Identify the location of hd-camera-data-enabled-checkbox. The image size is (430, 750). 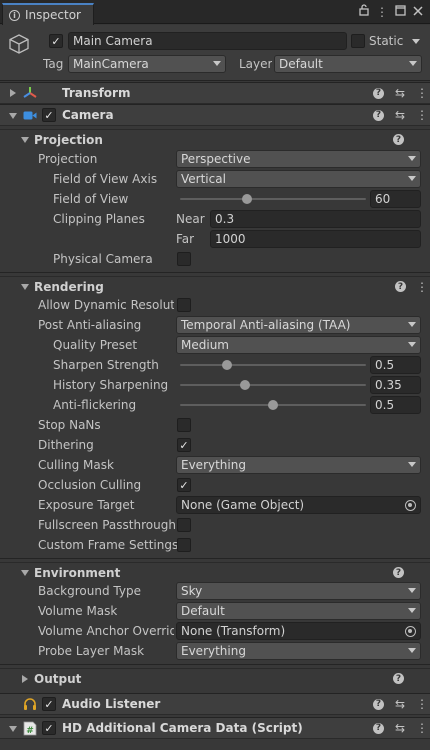
(49, 728).